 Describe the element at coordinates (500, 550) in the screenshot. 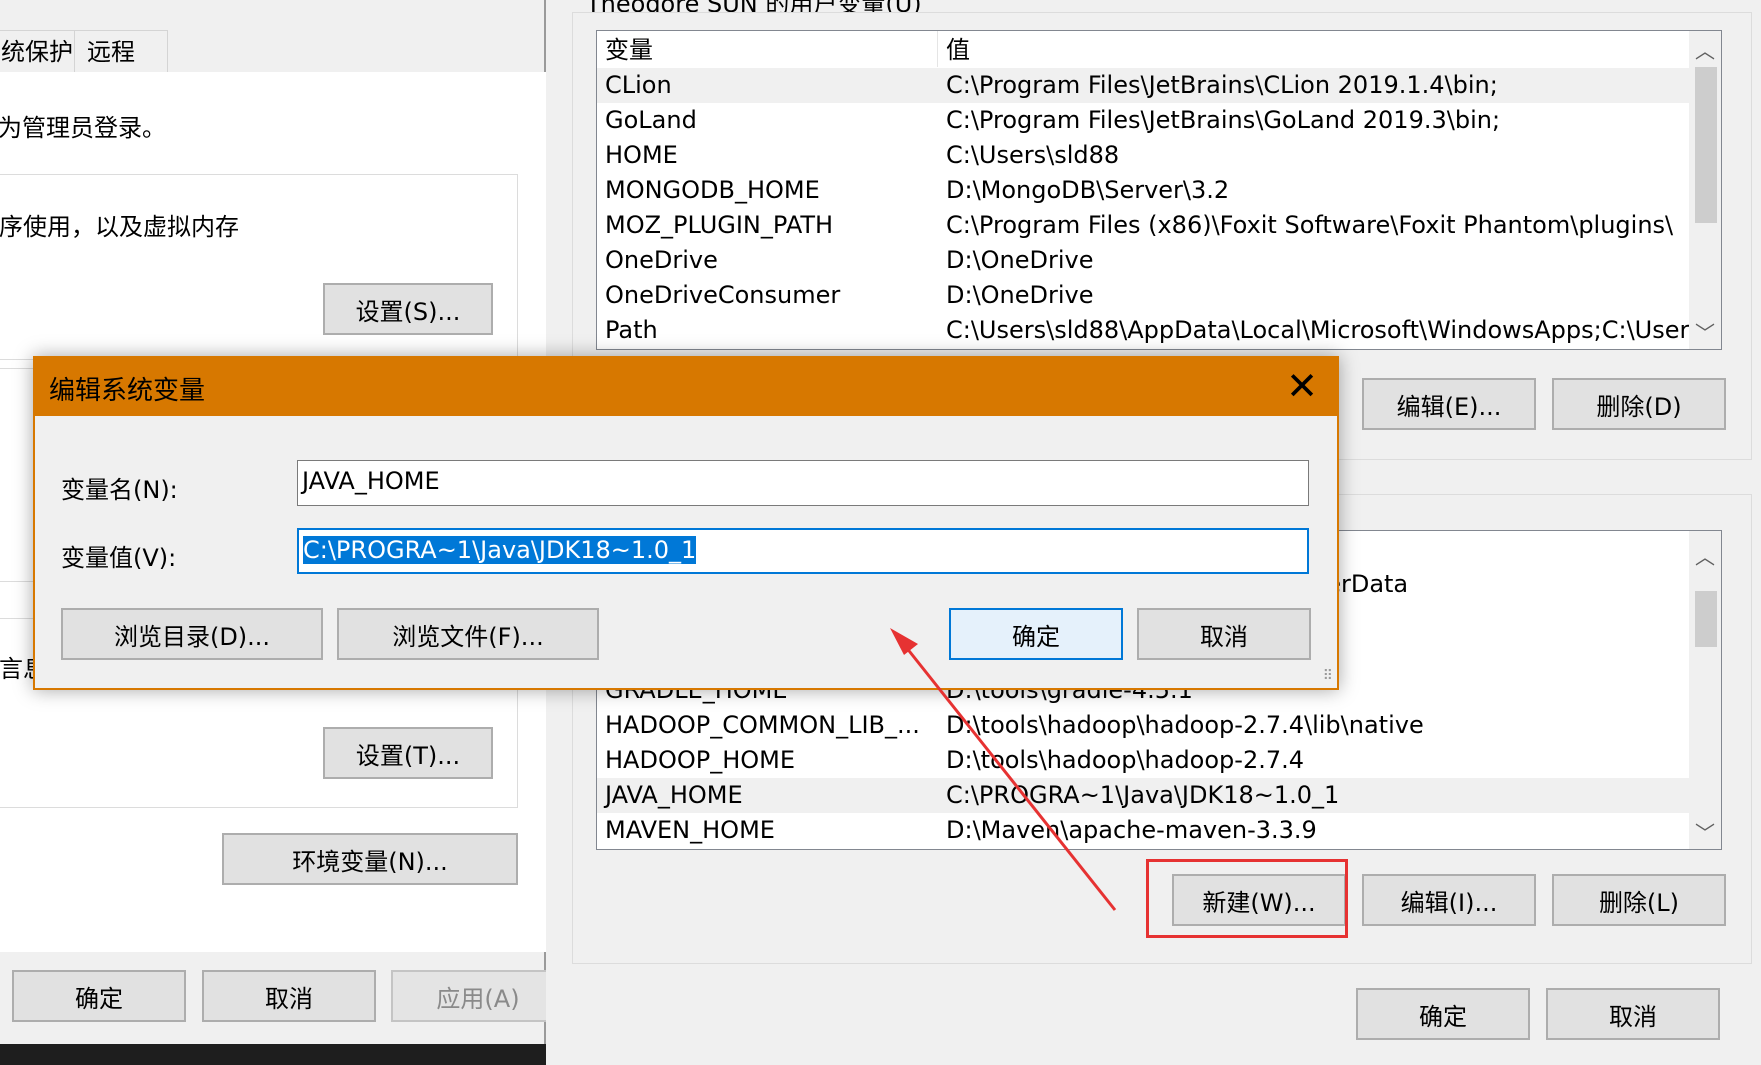

I see `selected-value-text: C:\PROGRA~1\Java\JDK18~1.0_1` at that location.